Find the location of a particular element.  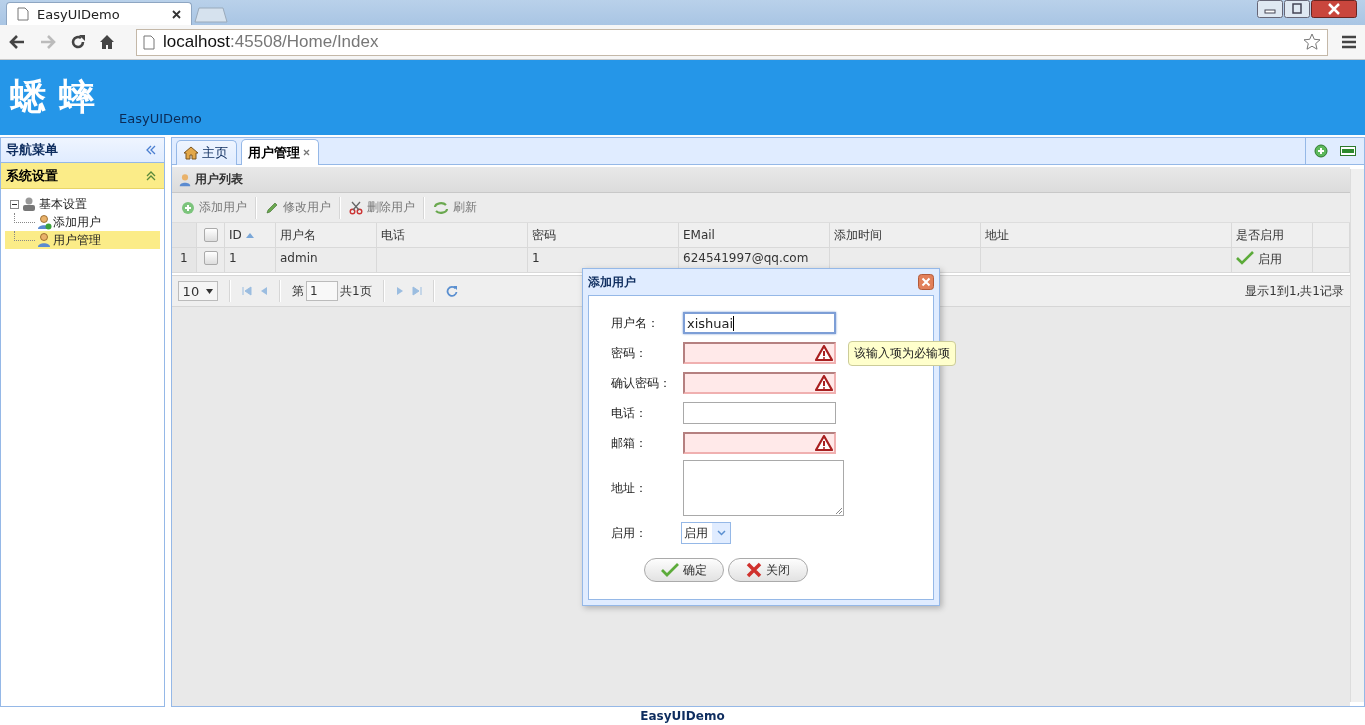

column-header: 地址 is located at coordinates (997, 235).